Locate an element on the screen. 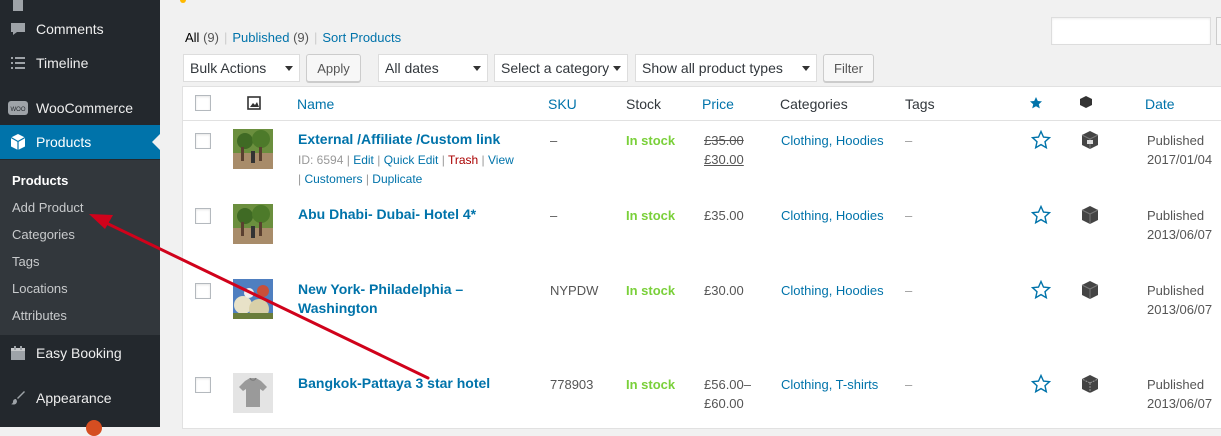  view-link: View is located at coordinates (501, 160).